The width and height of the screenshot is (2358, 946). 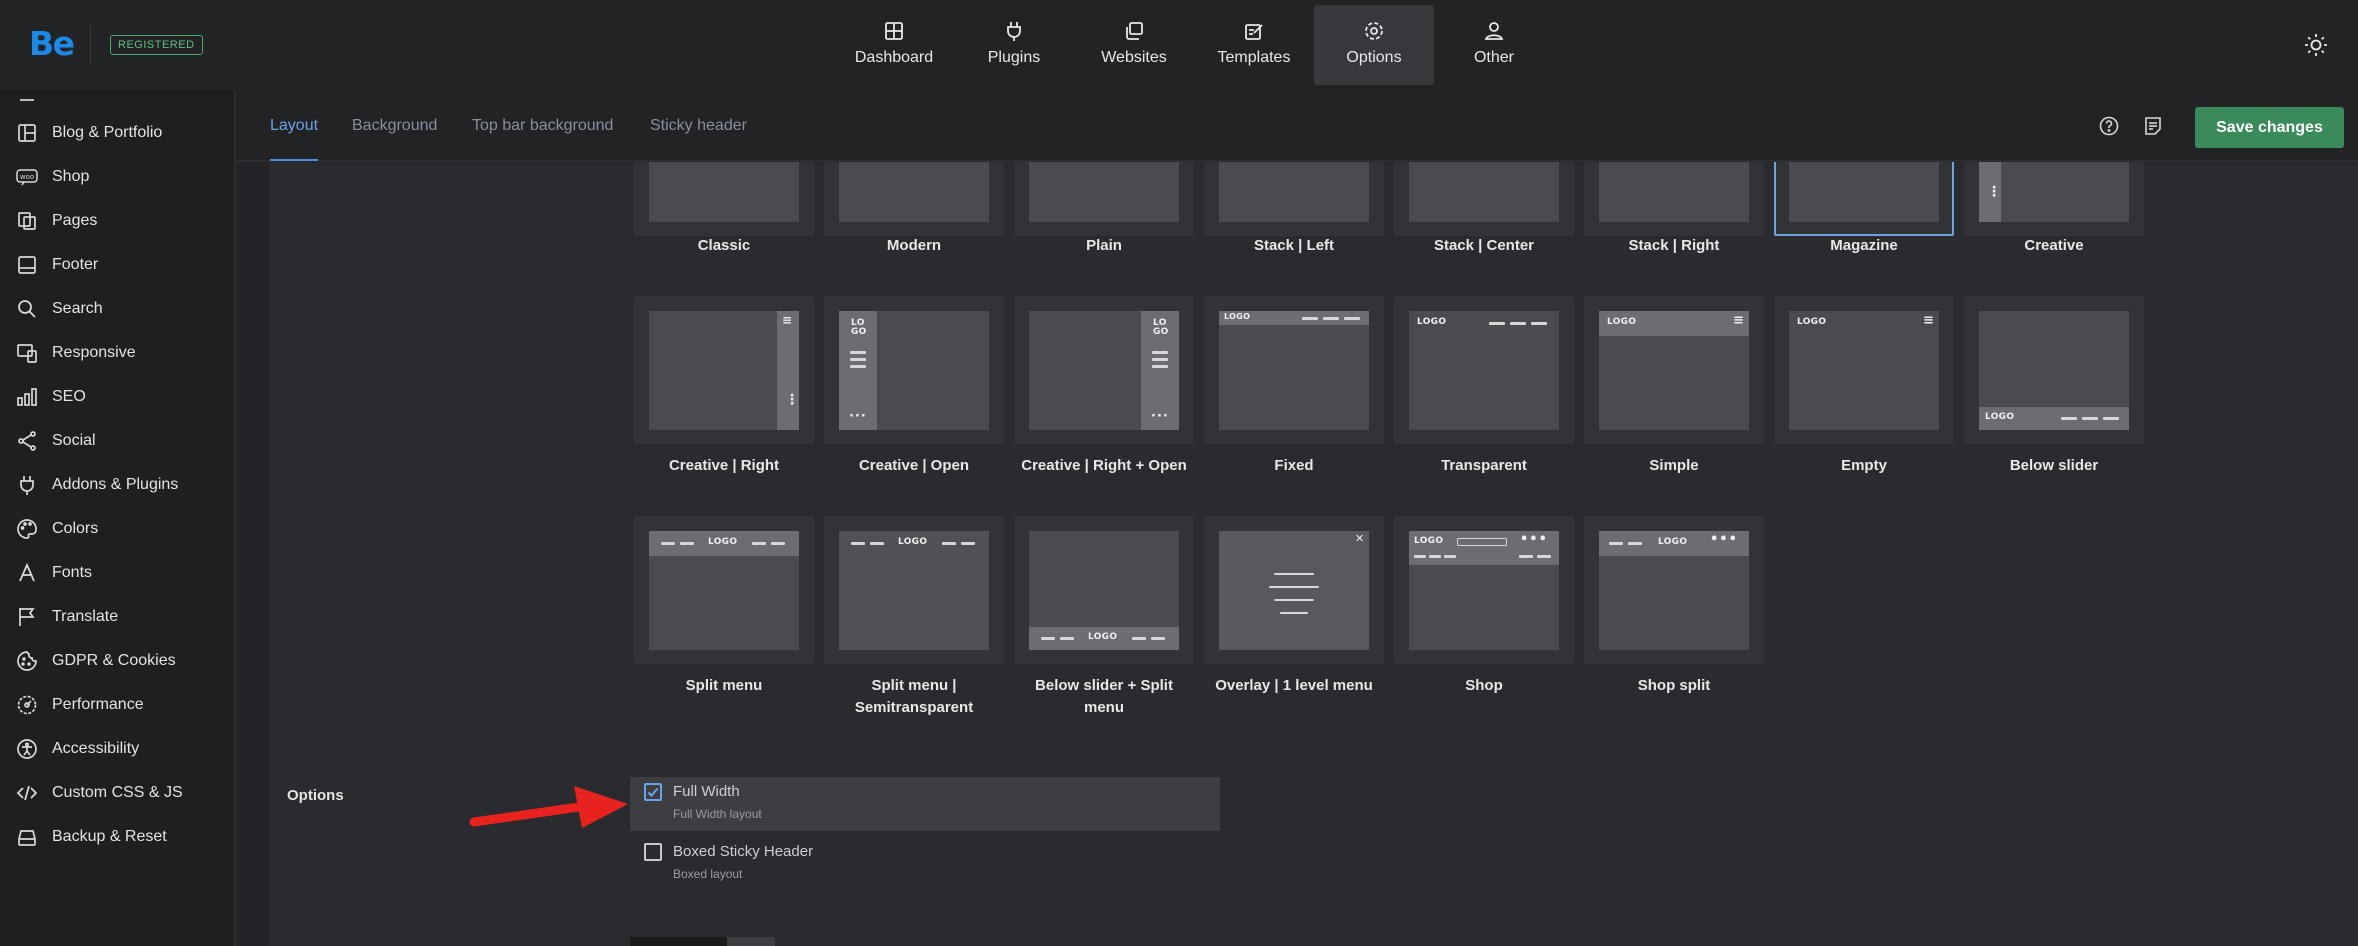 I want to click on sidebar-item-partial, so click(x=34, y=93).